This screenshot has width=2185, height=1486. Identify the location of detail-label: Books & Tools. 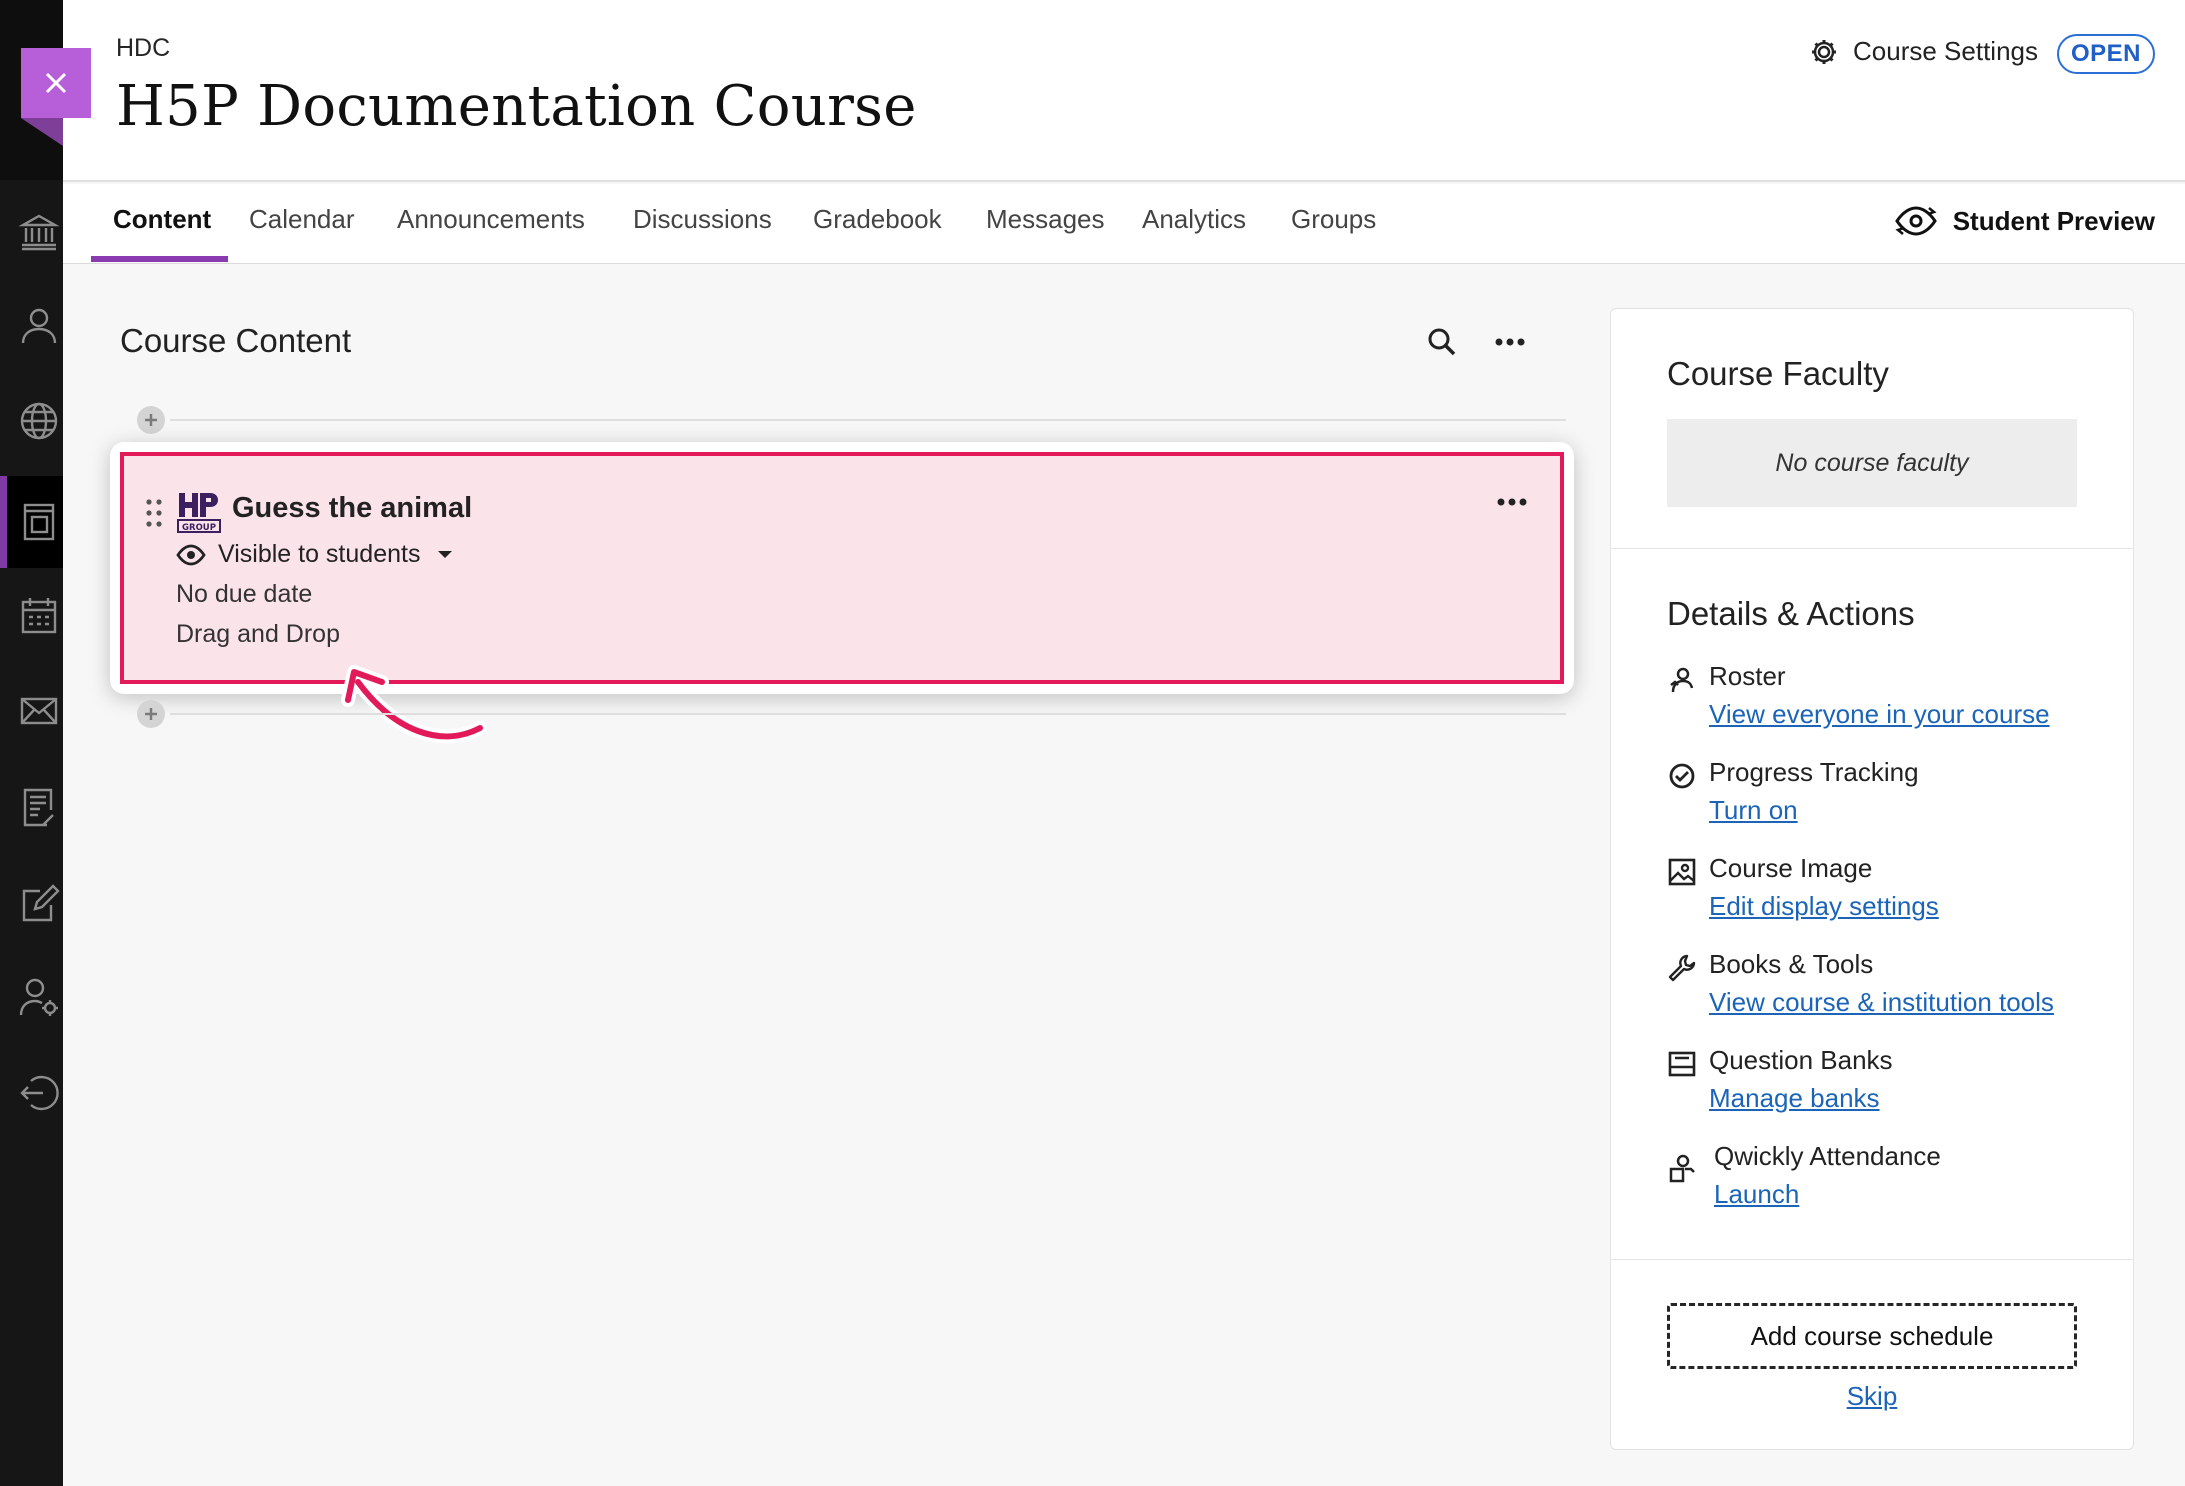
(1791, 964).